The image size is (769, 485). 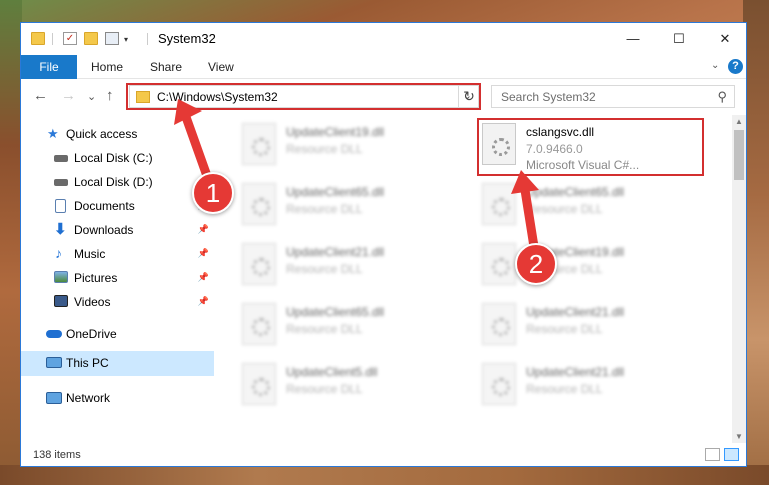 I want to click on forward-arrow-icon: →, so click(x=68, y=95).